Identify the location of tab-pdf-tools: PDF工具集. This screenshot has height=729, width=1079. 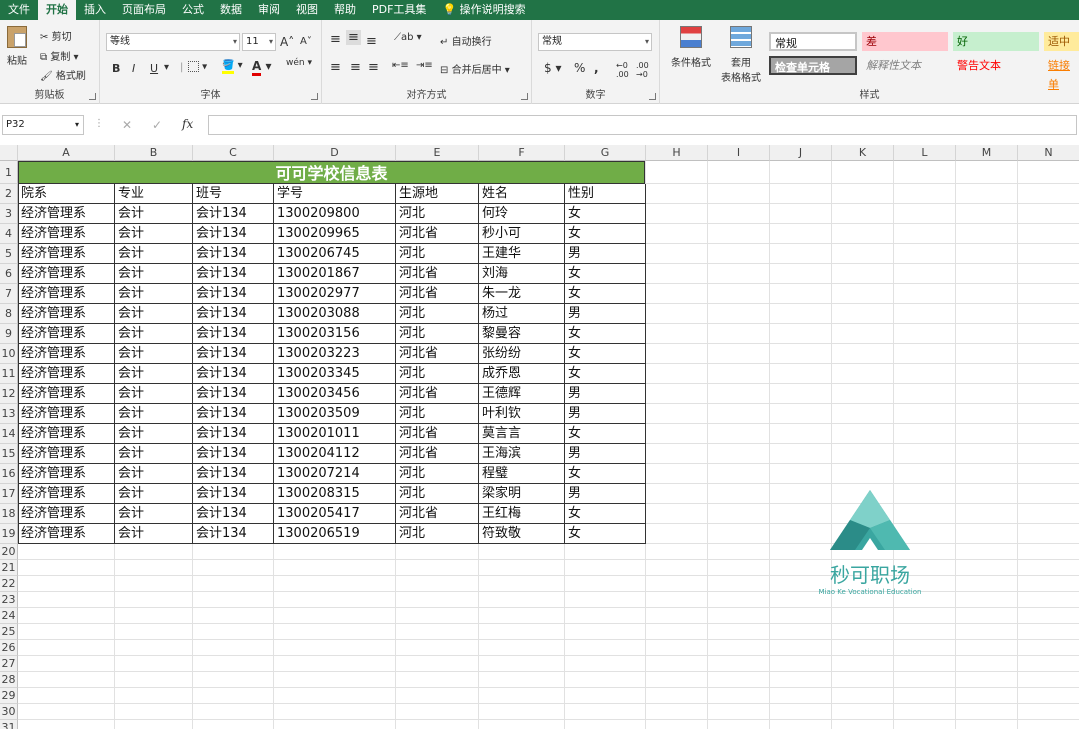
(399, 10).